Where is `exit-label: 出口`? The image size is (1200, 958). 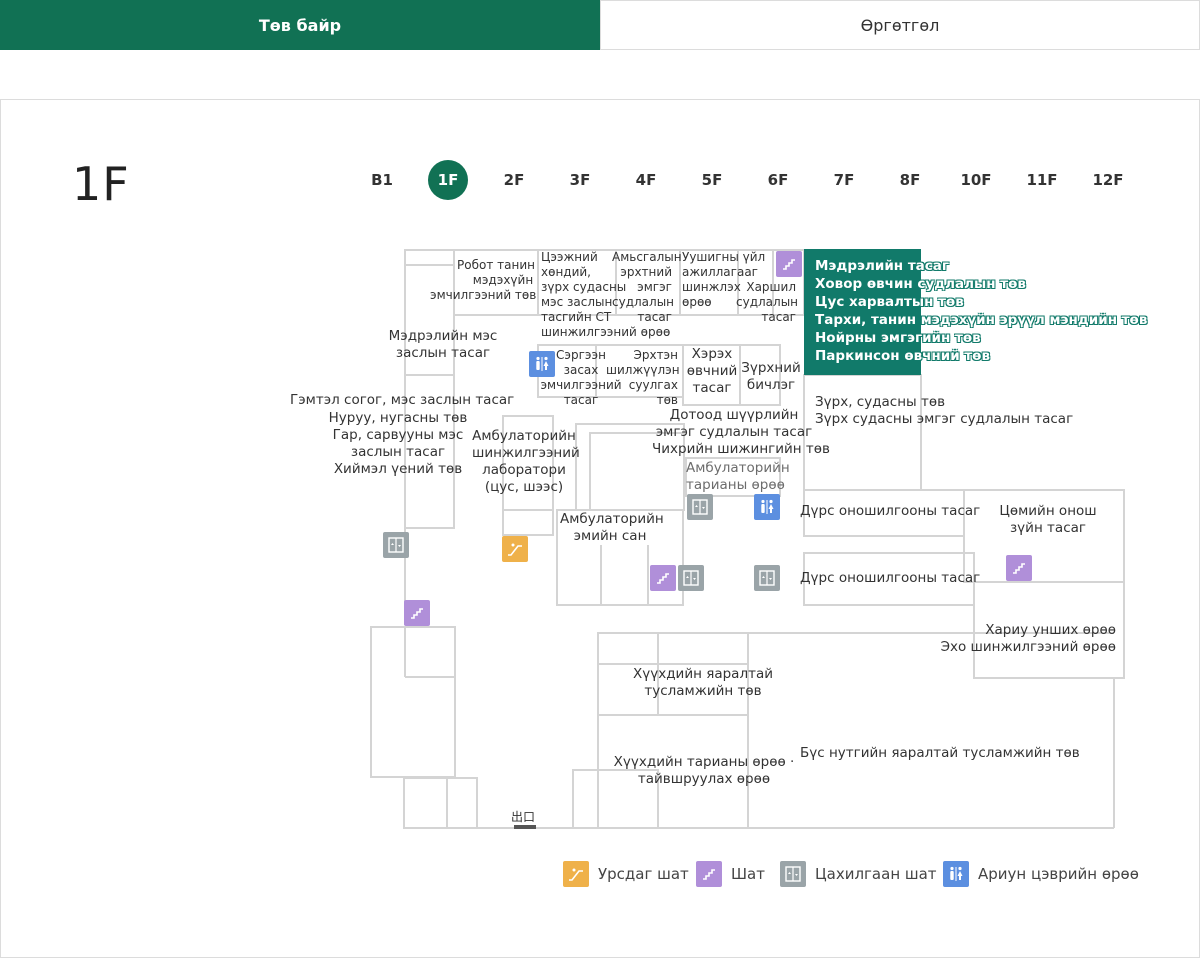 exit-label: 出口 is located at coordinates (523, 817).